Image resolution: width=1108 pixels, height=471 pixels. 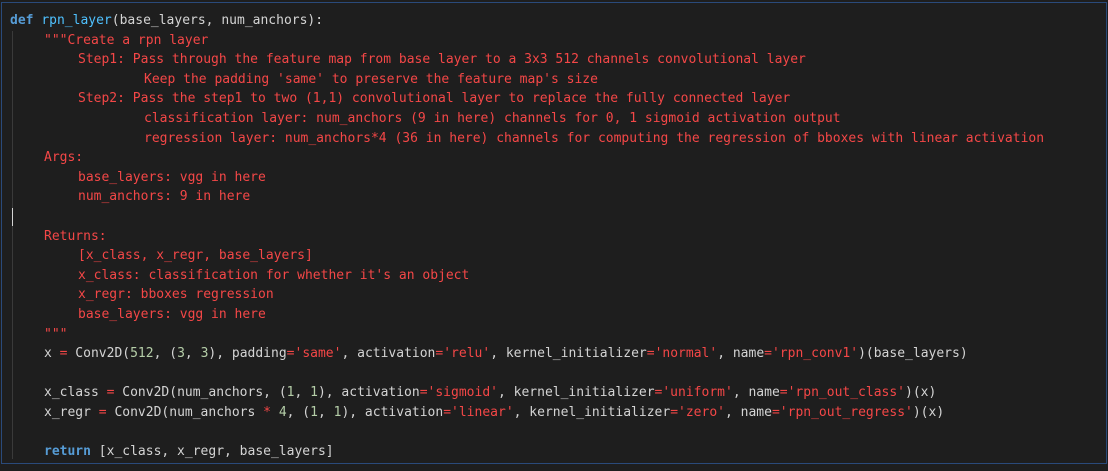 What do you see at coordinates (846, 393) in the screenshot?
I see `string-literal: 'rpn_out_class'` at bounding box center [846, 393].